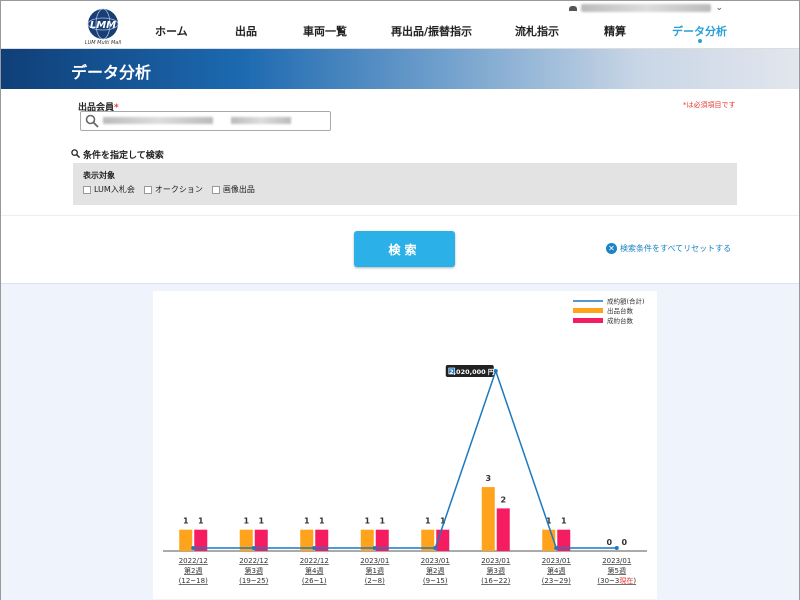 The image size is (800, 600). I want to click on search-button: 検索, so click(404, 249).